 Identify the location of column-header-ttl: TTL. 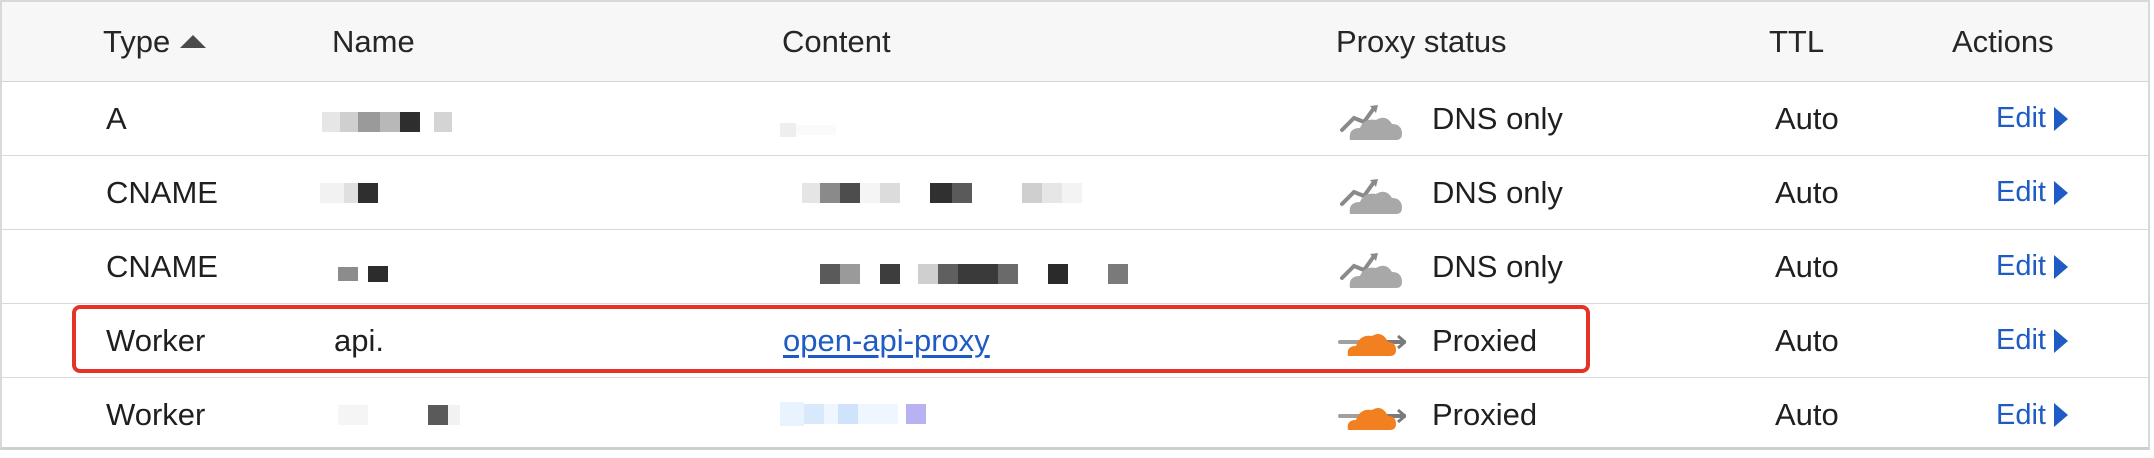
(1796, 41).